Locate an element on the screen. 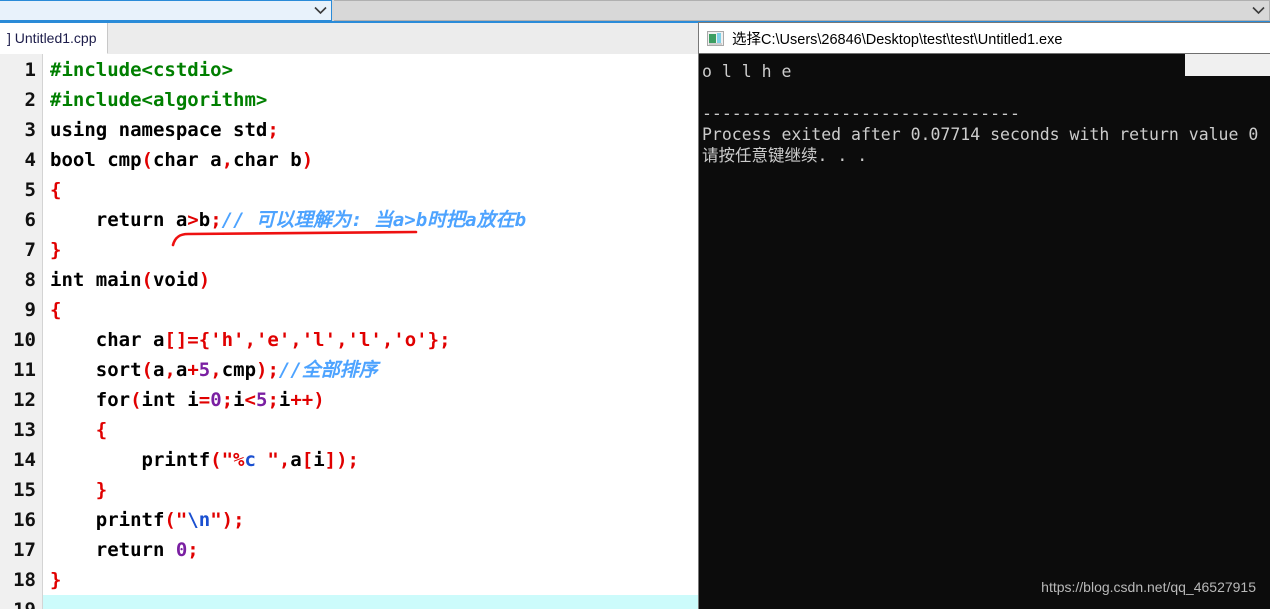 The height and width of the screenshot is (609, 1270). code-line: #include<algorithm> is located at coordinates (371, 100).